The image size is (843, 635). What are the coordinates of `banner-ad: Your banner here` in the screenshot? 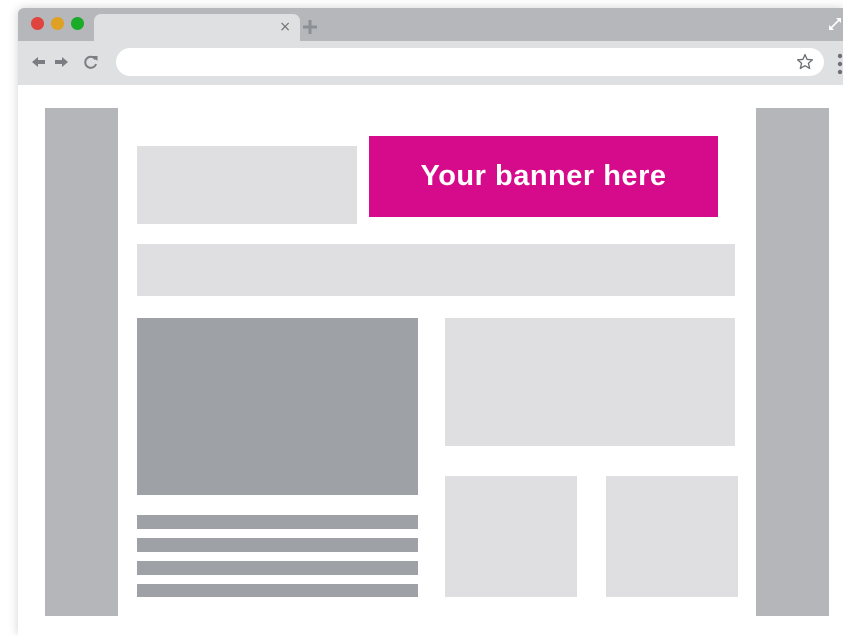 It's located at (543, 176).